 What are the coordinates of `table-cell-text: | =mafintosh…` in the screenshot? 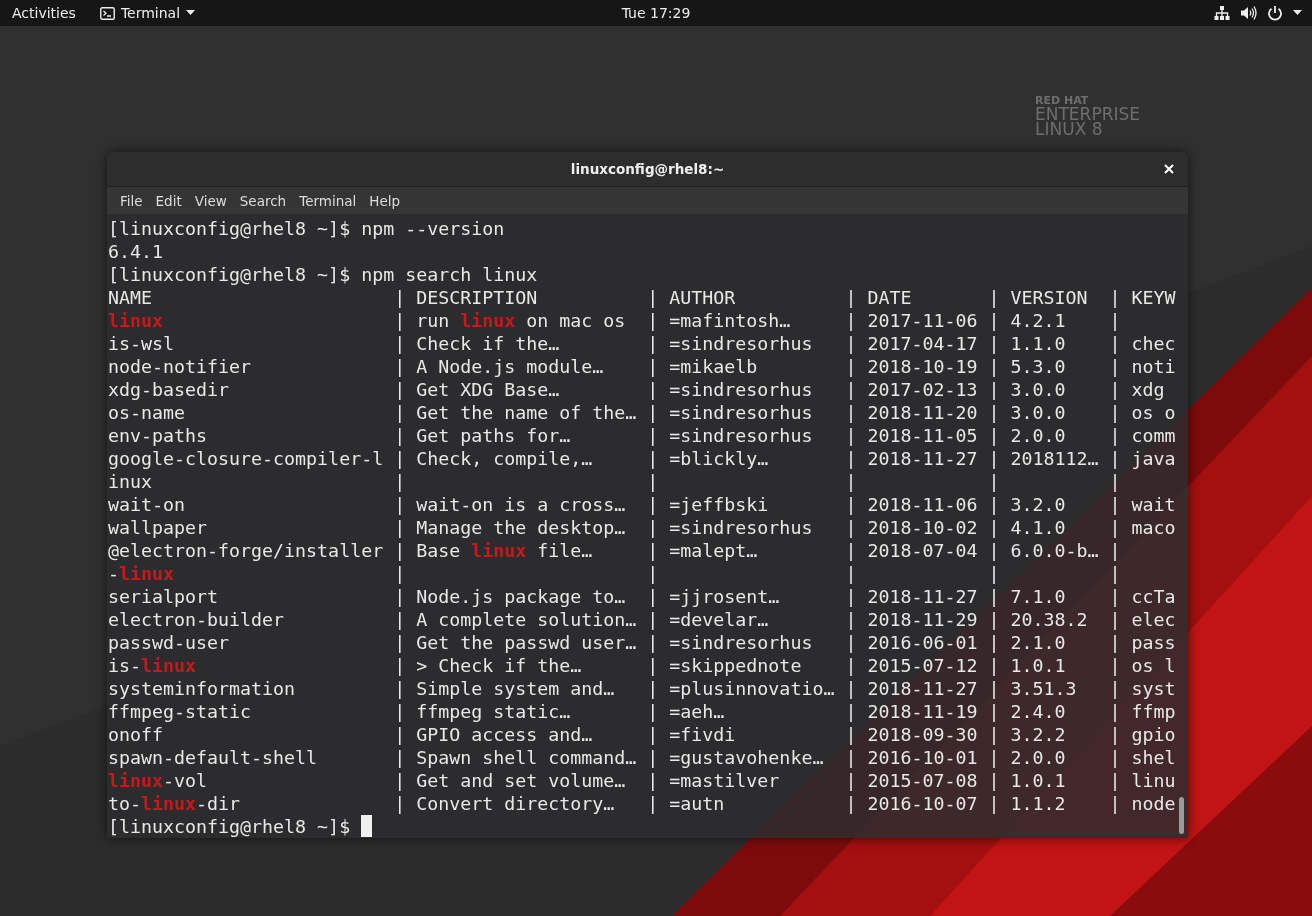 It's located at (719, 320).